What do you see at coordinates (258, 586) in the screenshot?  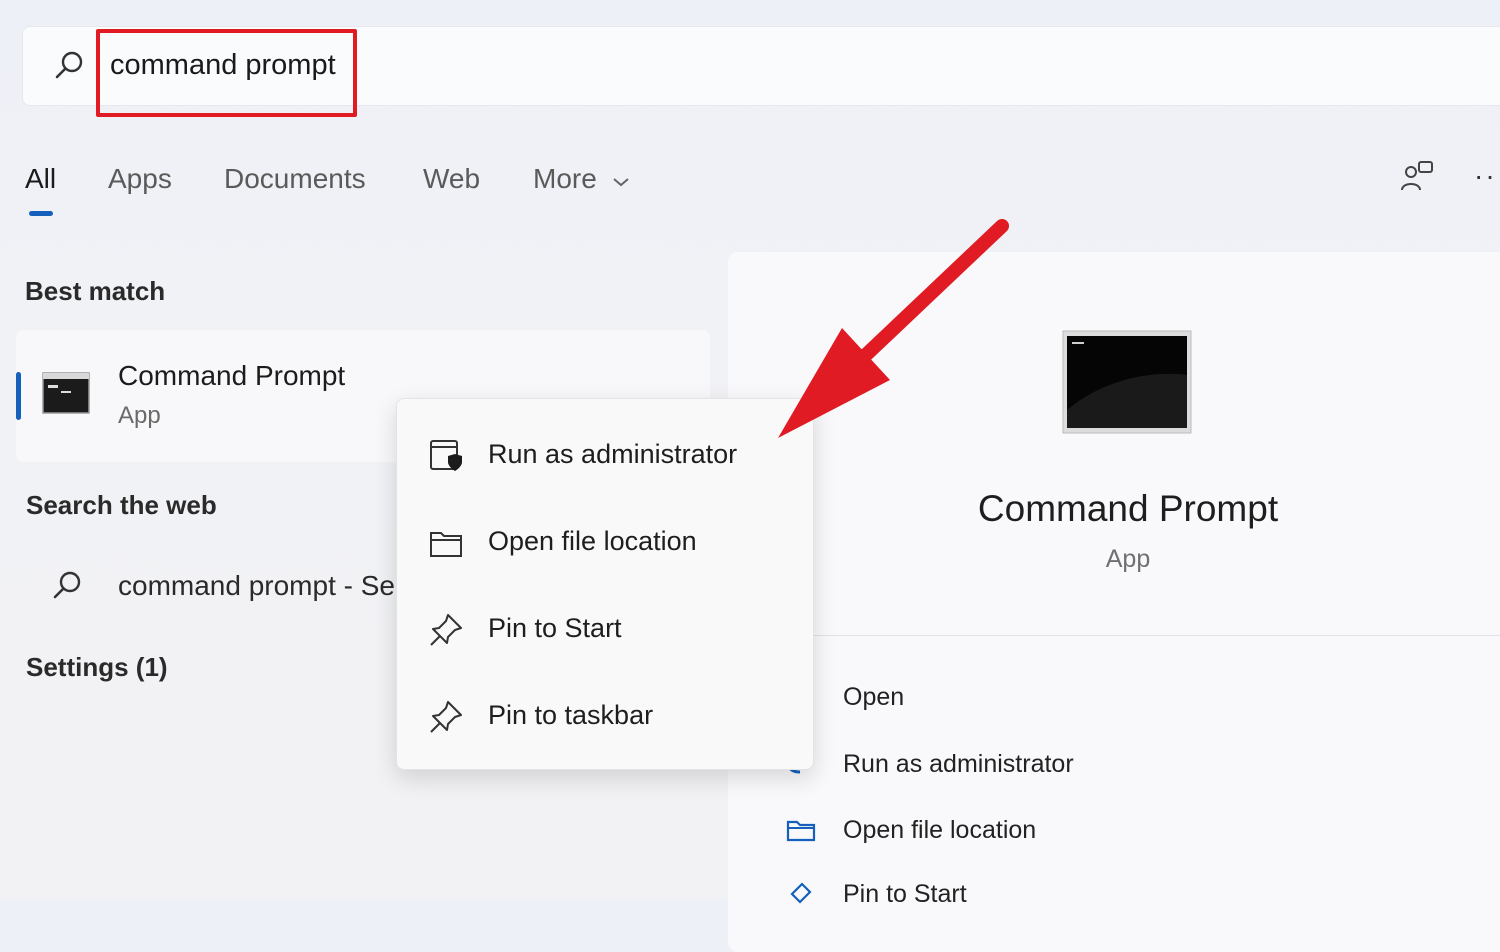 I see `web-search-result: command prompt - See web results` at bounding box center [258, 586].